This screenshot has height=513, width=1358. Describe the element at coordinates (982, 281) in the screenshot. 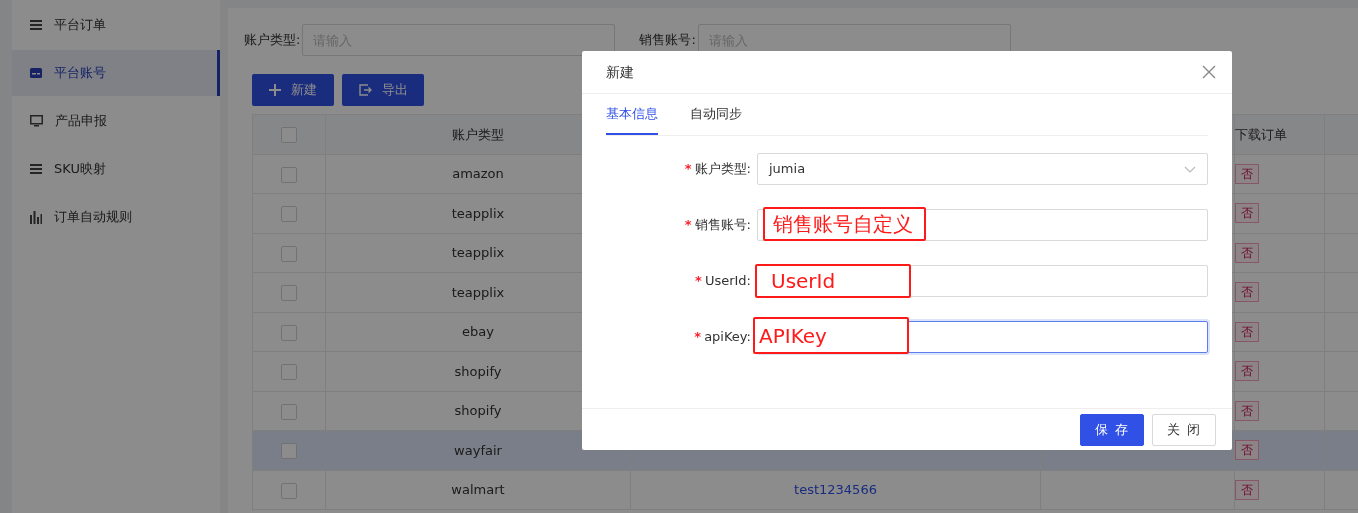

I see `input-field: UserId` at that location.